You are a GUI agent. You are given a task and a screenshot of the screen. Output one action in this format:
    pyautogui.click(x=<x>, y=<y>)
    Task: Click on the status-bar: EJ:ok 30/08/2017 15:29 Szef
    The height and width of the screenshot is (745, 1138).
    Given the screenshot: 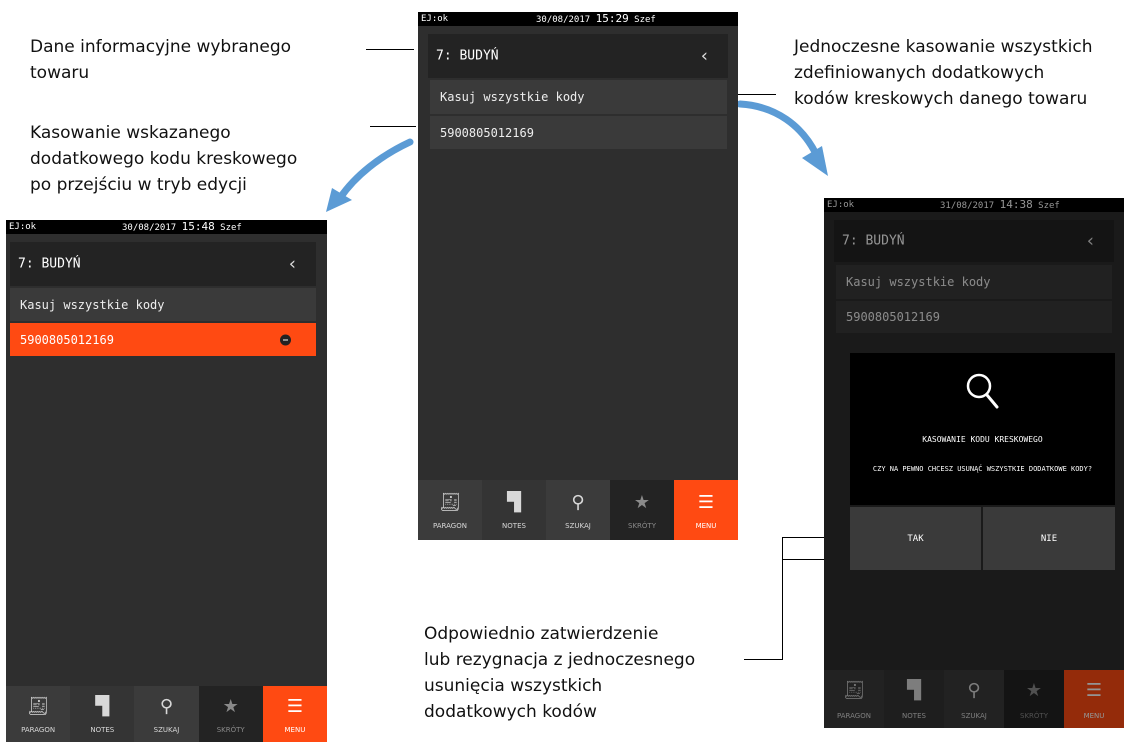 What is the action you would take?
    pyautogui.click(x=578, y=19)
    